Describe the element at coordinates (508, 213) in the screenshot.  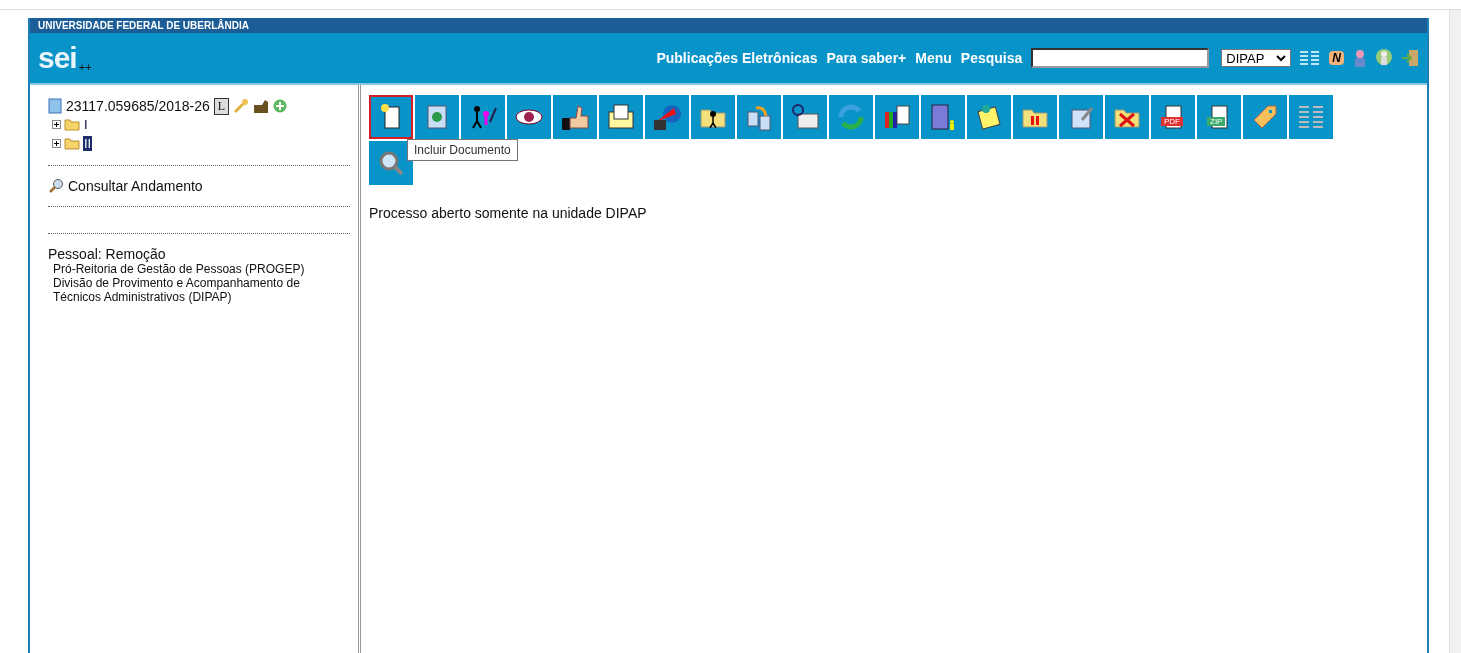
I see `status-message: Processo aberto somente na unidade DIPAP` at that location.